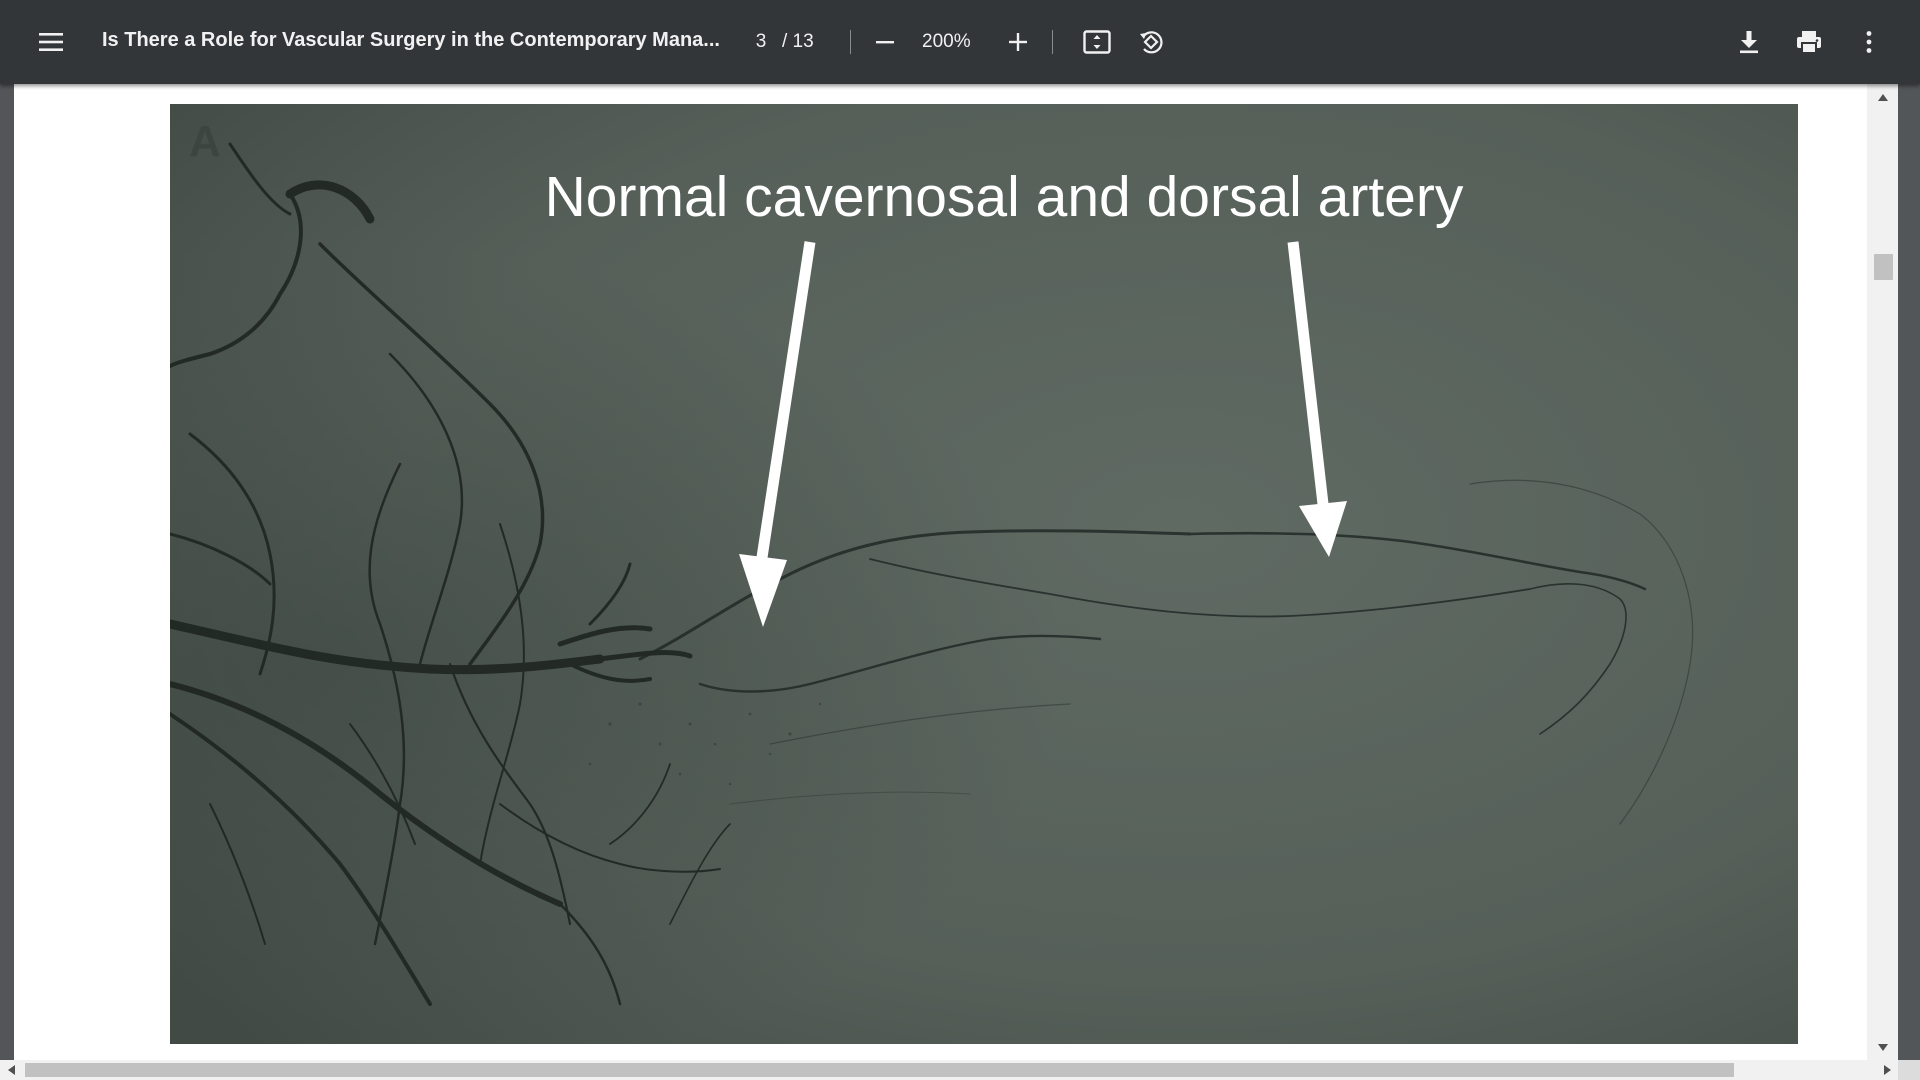 The image size is (1920, 1080). I want to click on arrow-down-icon, so click(1882, 1047).